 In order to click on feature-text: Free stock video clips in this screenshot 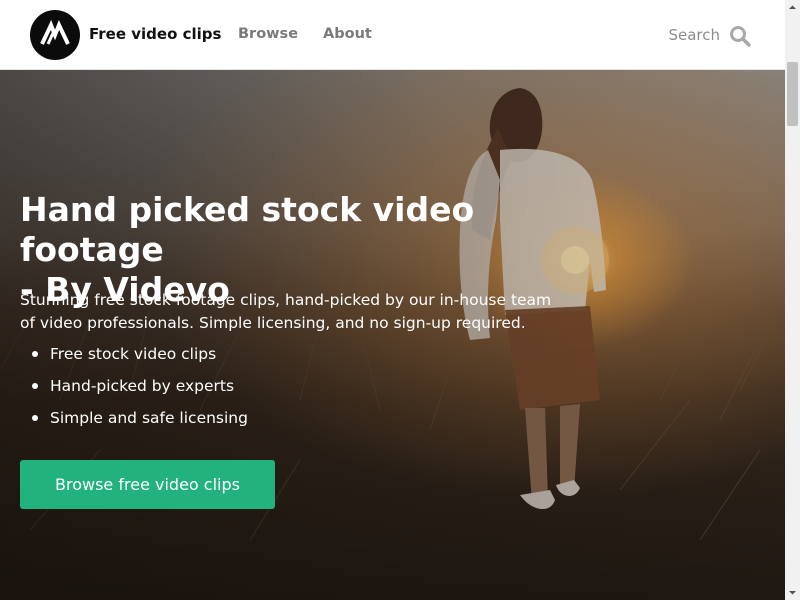, I will do `click(133, 354)`.